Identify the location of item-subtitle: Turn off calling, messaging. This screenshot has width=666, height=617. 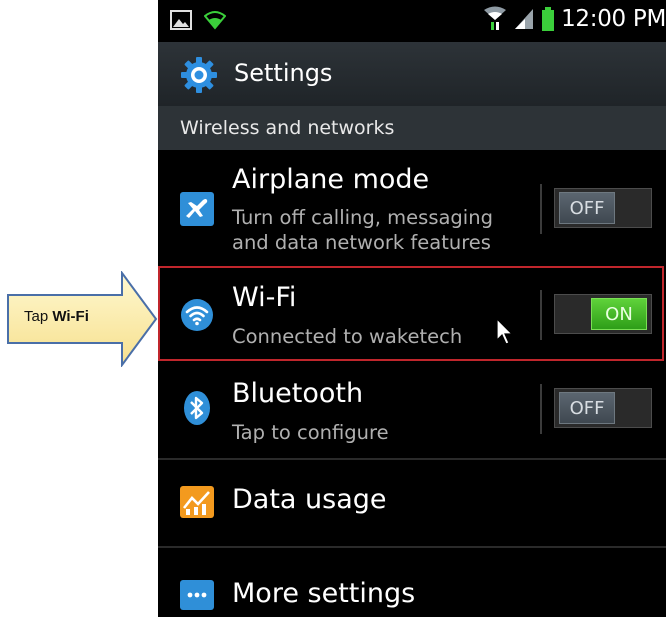
(362, 217).